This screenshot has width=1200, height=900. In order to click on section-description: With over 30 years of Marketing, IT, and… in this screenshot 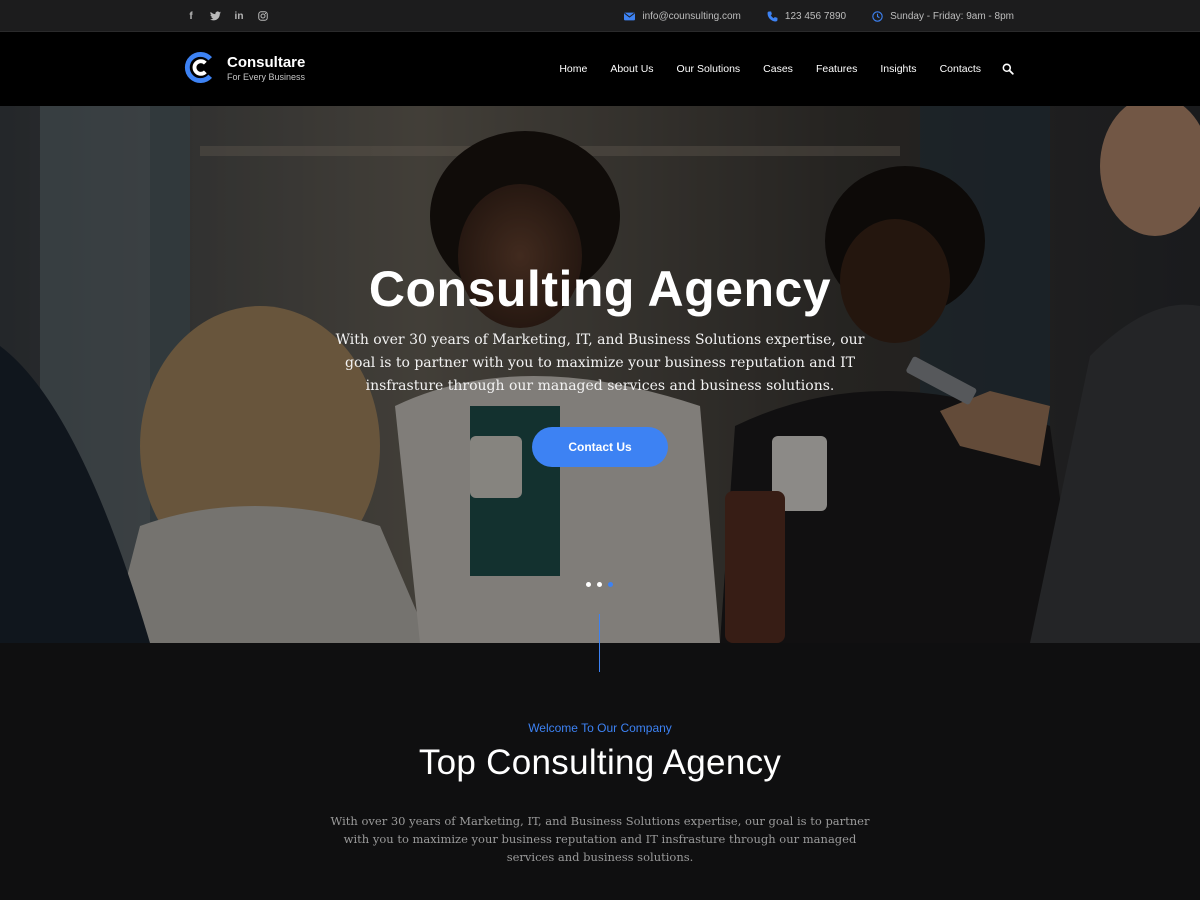, I will do `click(600, 839)`.